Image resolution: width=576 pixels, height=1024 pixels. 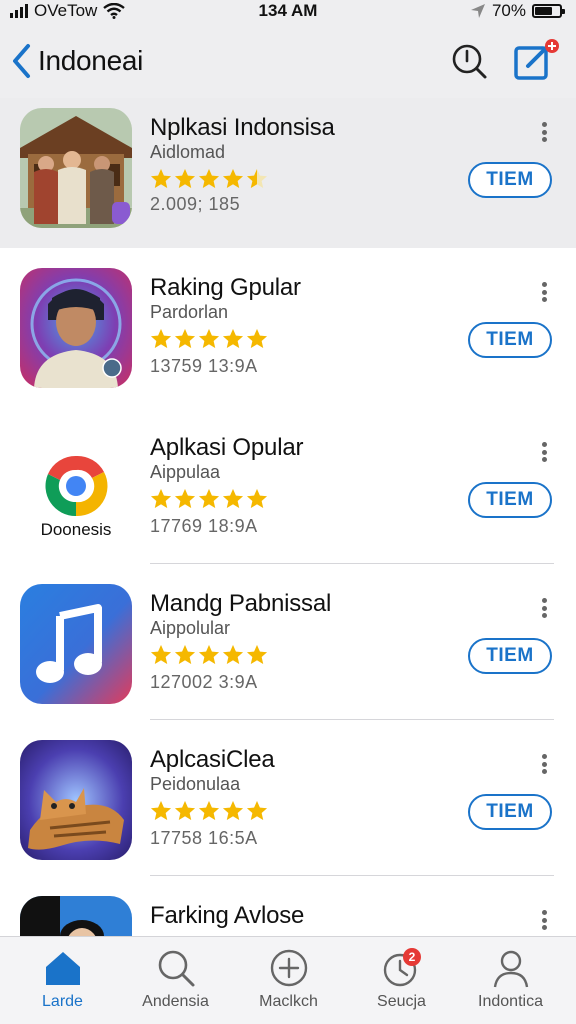 I want to click on people-photo-icon, so click(x=76, y=168).